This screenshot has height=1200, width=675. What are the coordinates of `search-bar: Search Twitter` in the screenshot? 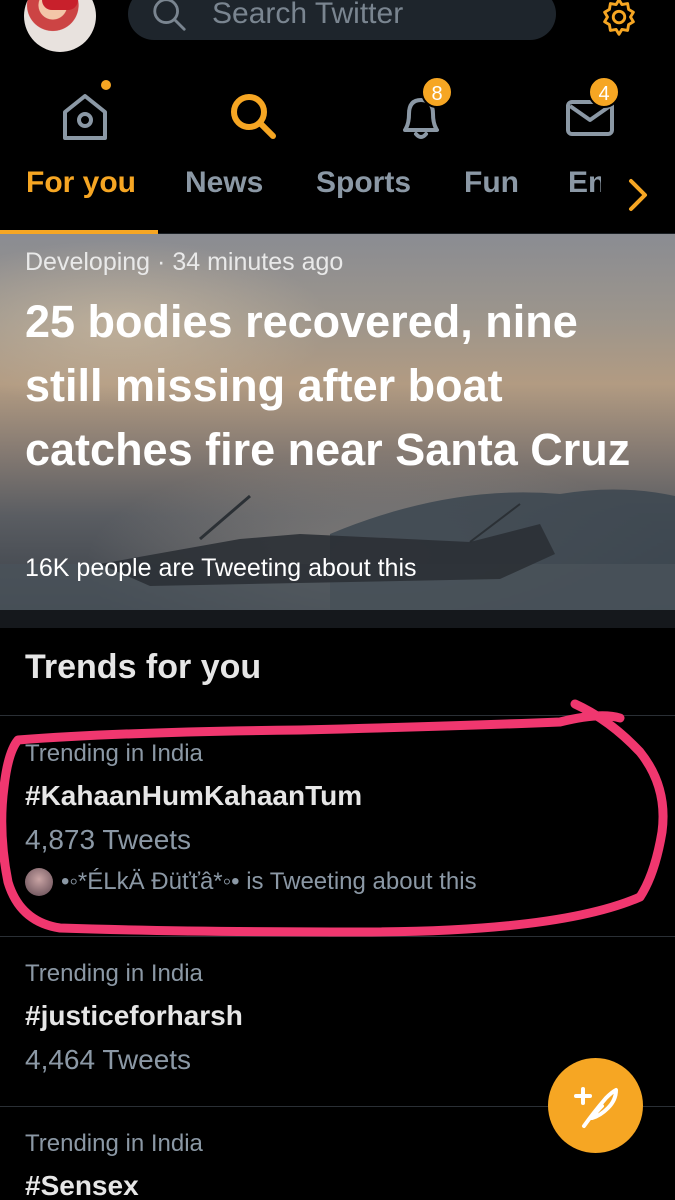 It's located at (342, 20).